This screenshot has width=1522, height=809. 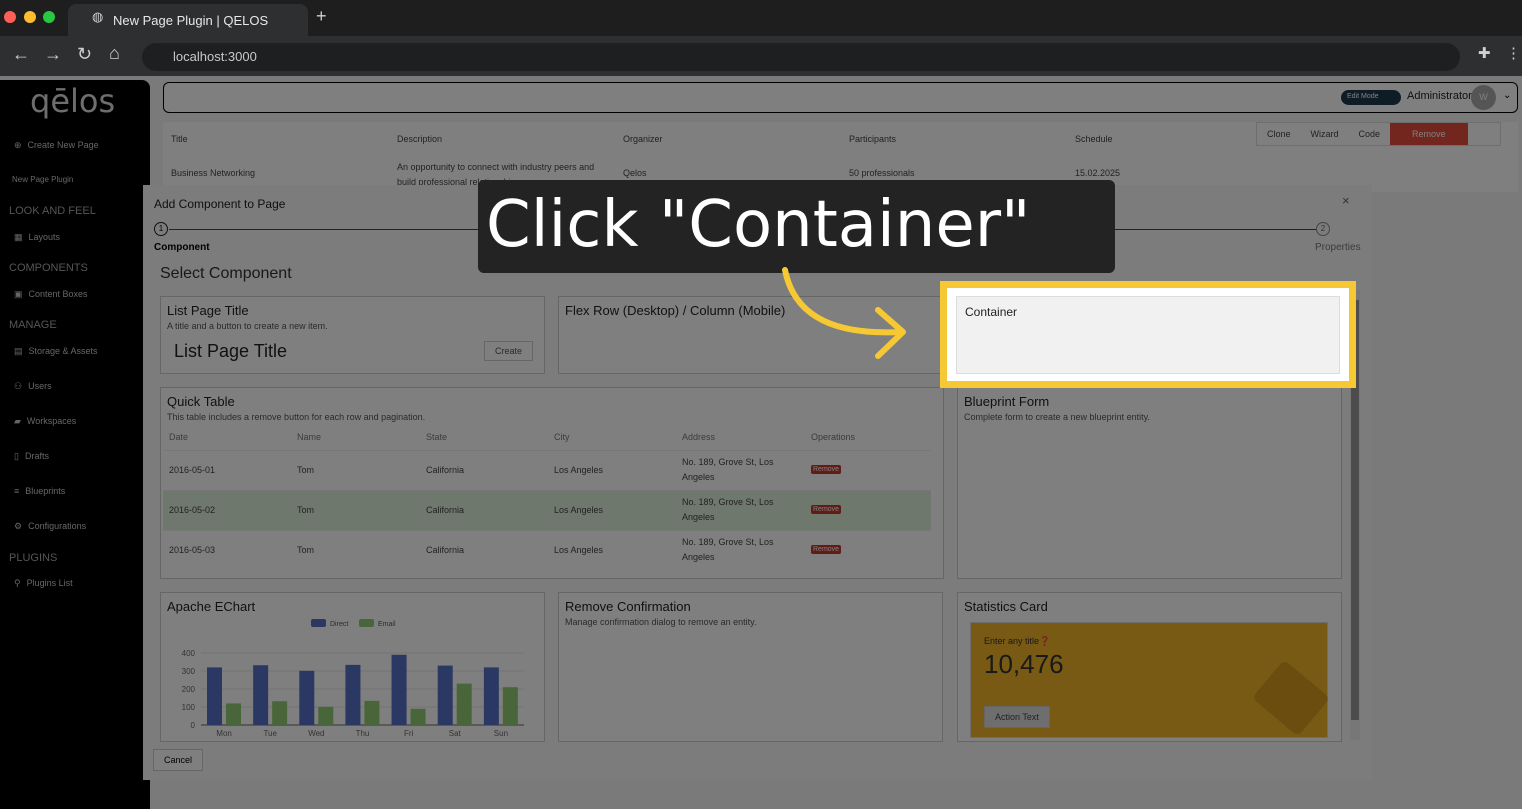 I want to click on browser-tab: New Page Plugin | QELOS, so click(x=188, y=20).